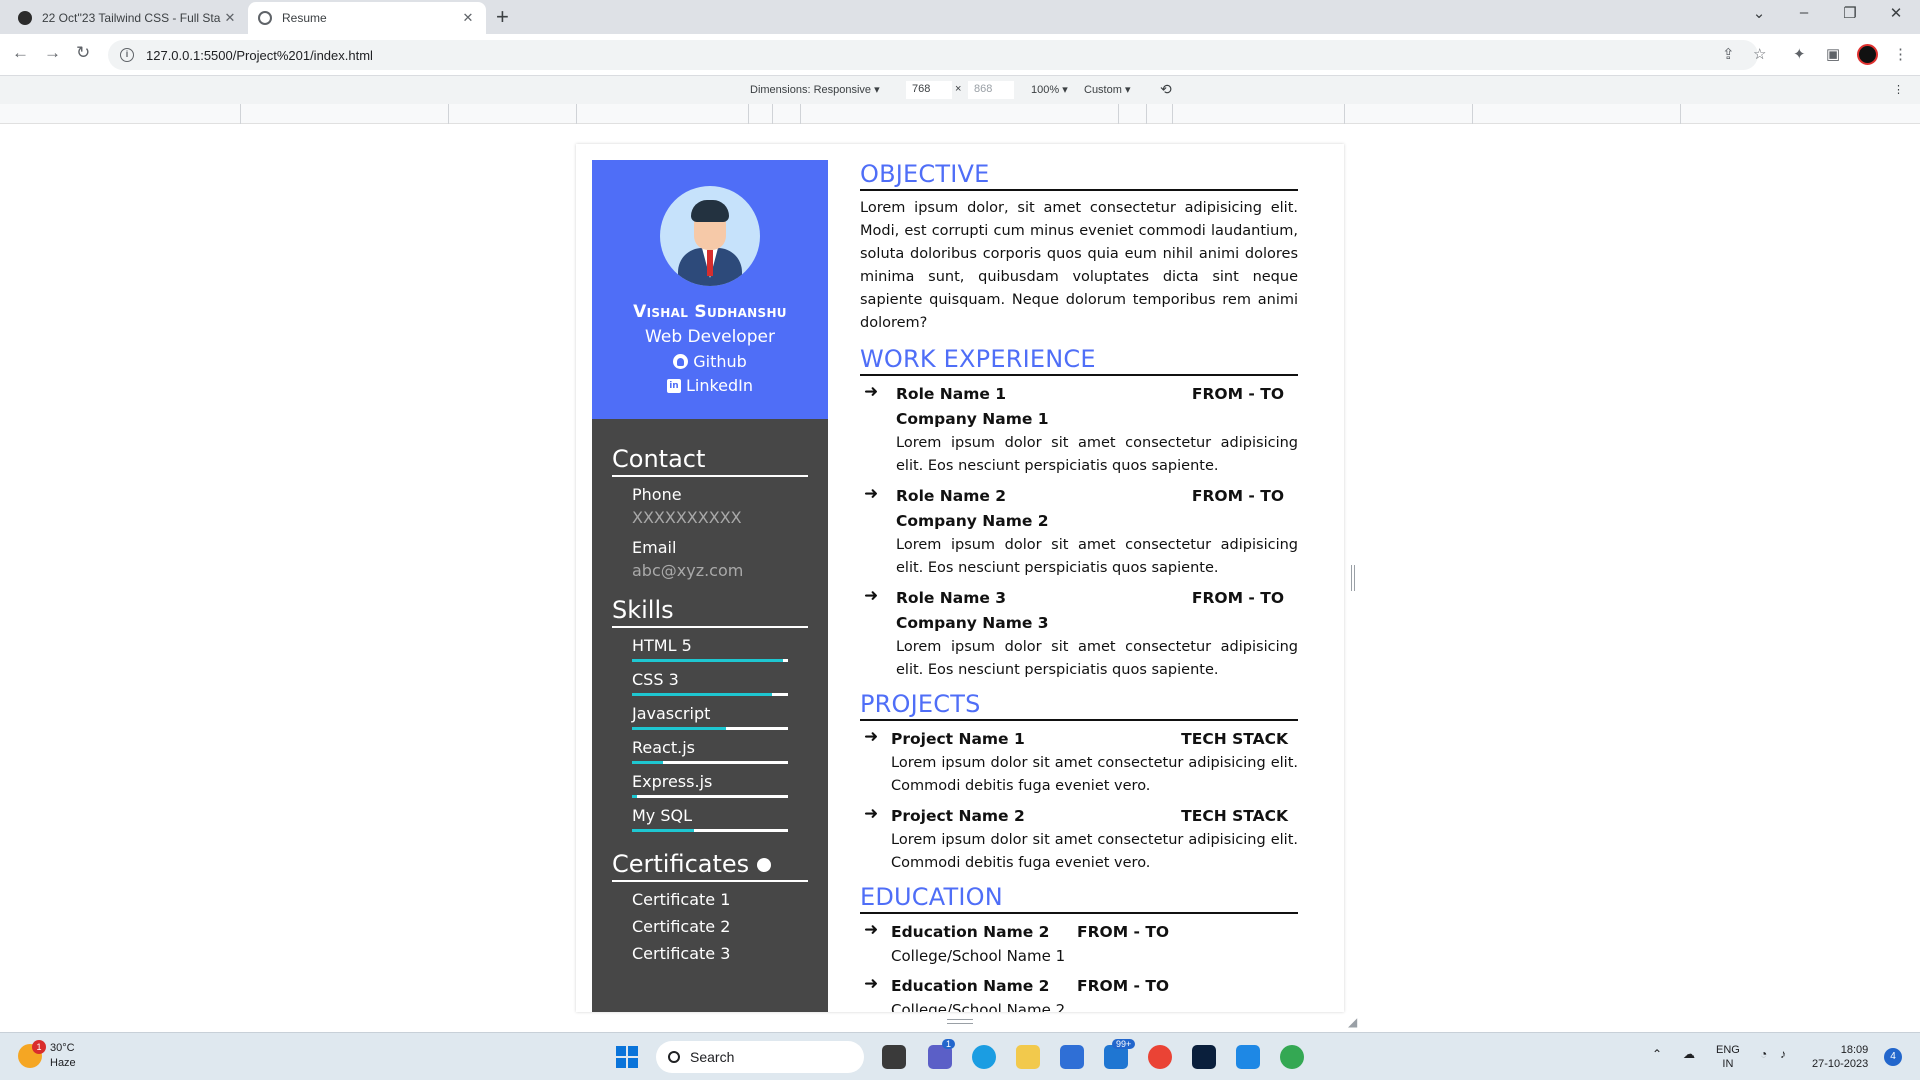 The image size is (1920, 1080). Describe the element at coordinates (47, 1055) in the screenshot. I see `weather-widget: 1 30°C Haze` at that location.